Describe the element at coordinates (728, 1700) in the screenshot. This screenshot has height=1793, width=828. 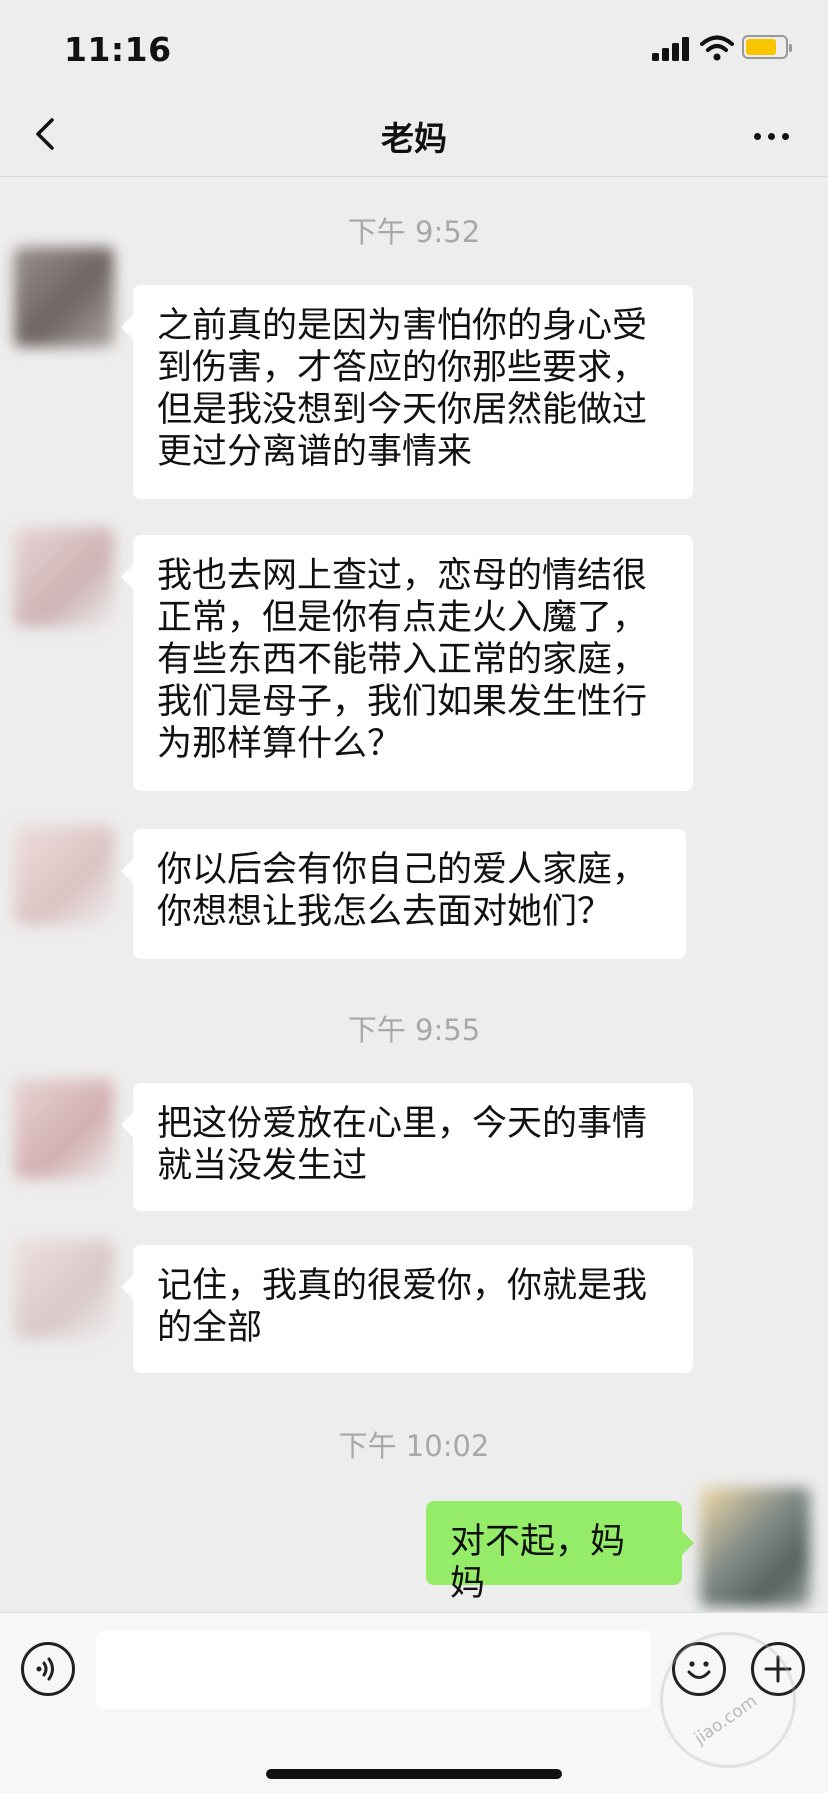
I see `watermark-logo` at that location.